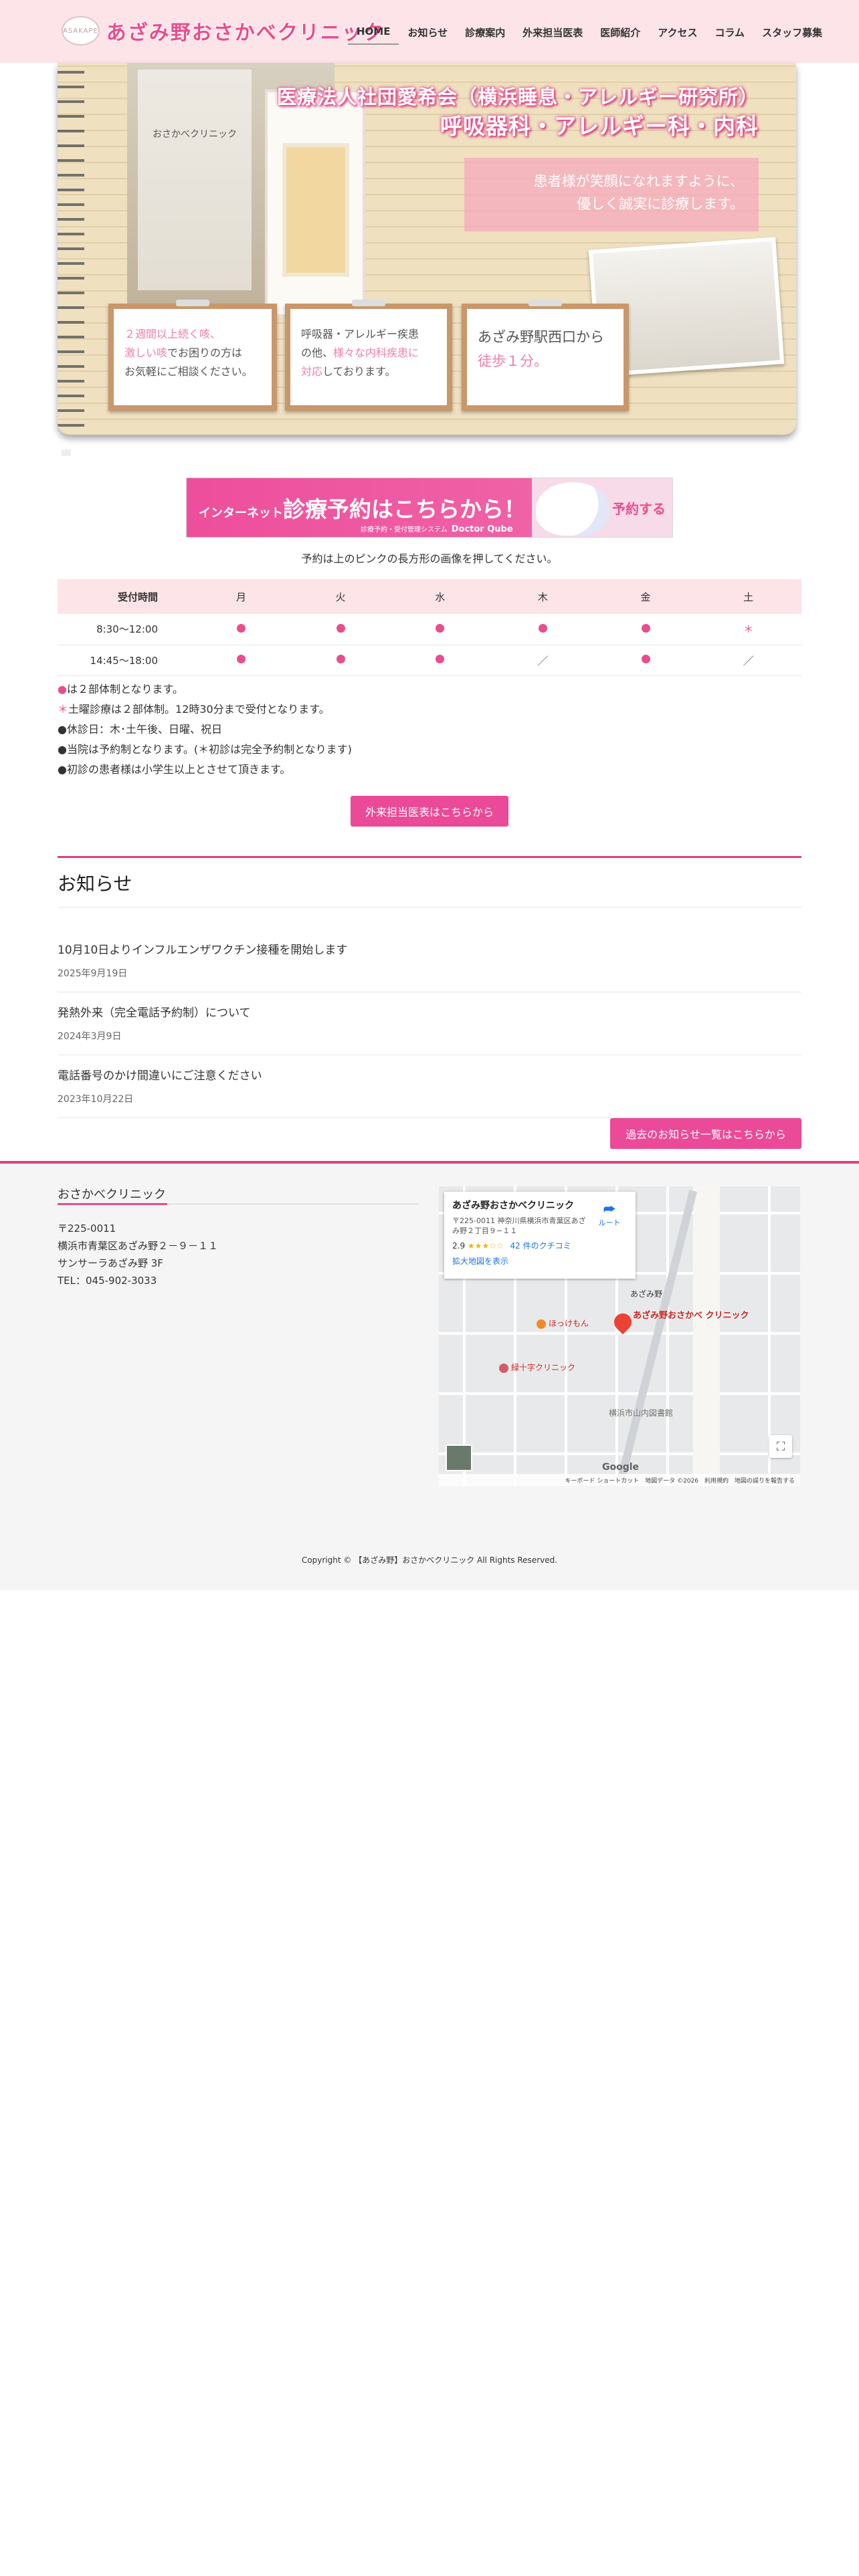 This screenshot has width=859, height=2576. Describe the element at coordinates (81, 30) in the screenshot. I see `logo-mark-icon: ASAKAPE` at that location.